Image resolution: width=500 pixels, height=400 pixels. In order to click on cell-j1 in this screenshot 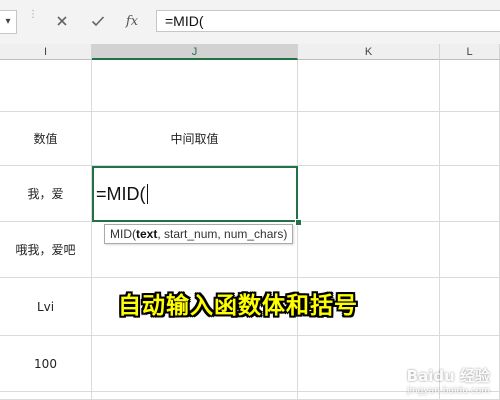, I will do `click(195, 86)`.